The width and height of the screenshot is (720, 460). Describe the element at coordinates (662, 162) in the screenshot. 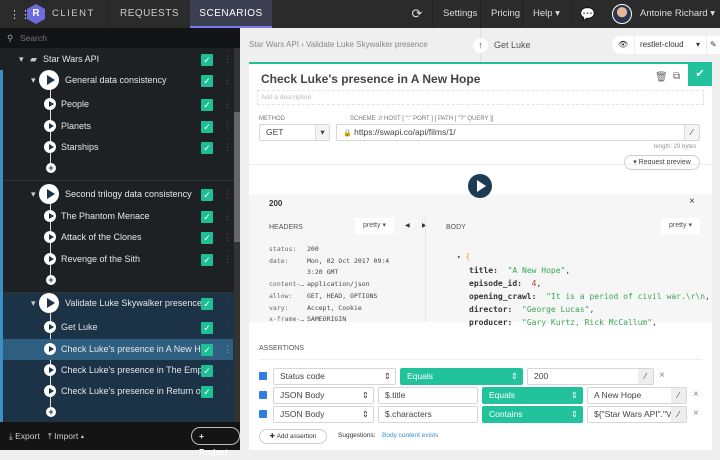

I see `request-preview-button: ▾ Request preview` at that location.